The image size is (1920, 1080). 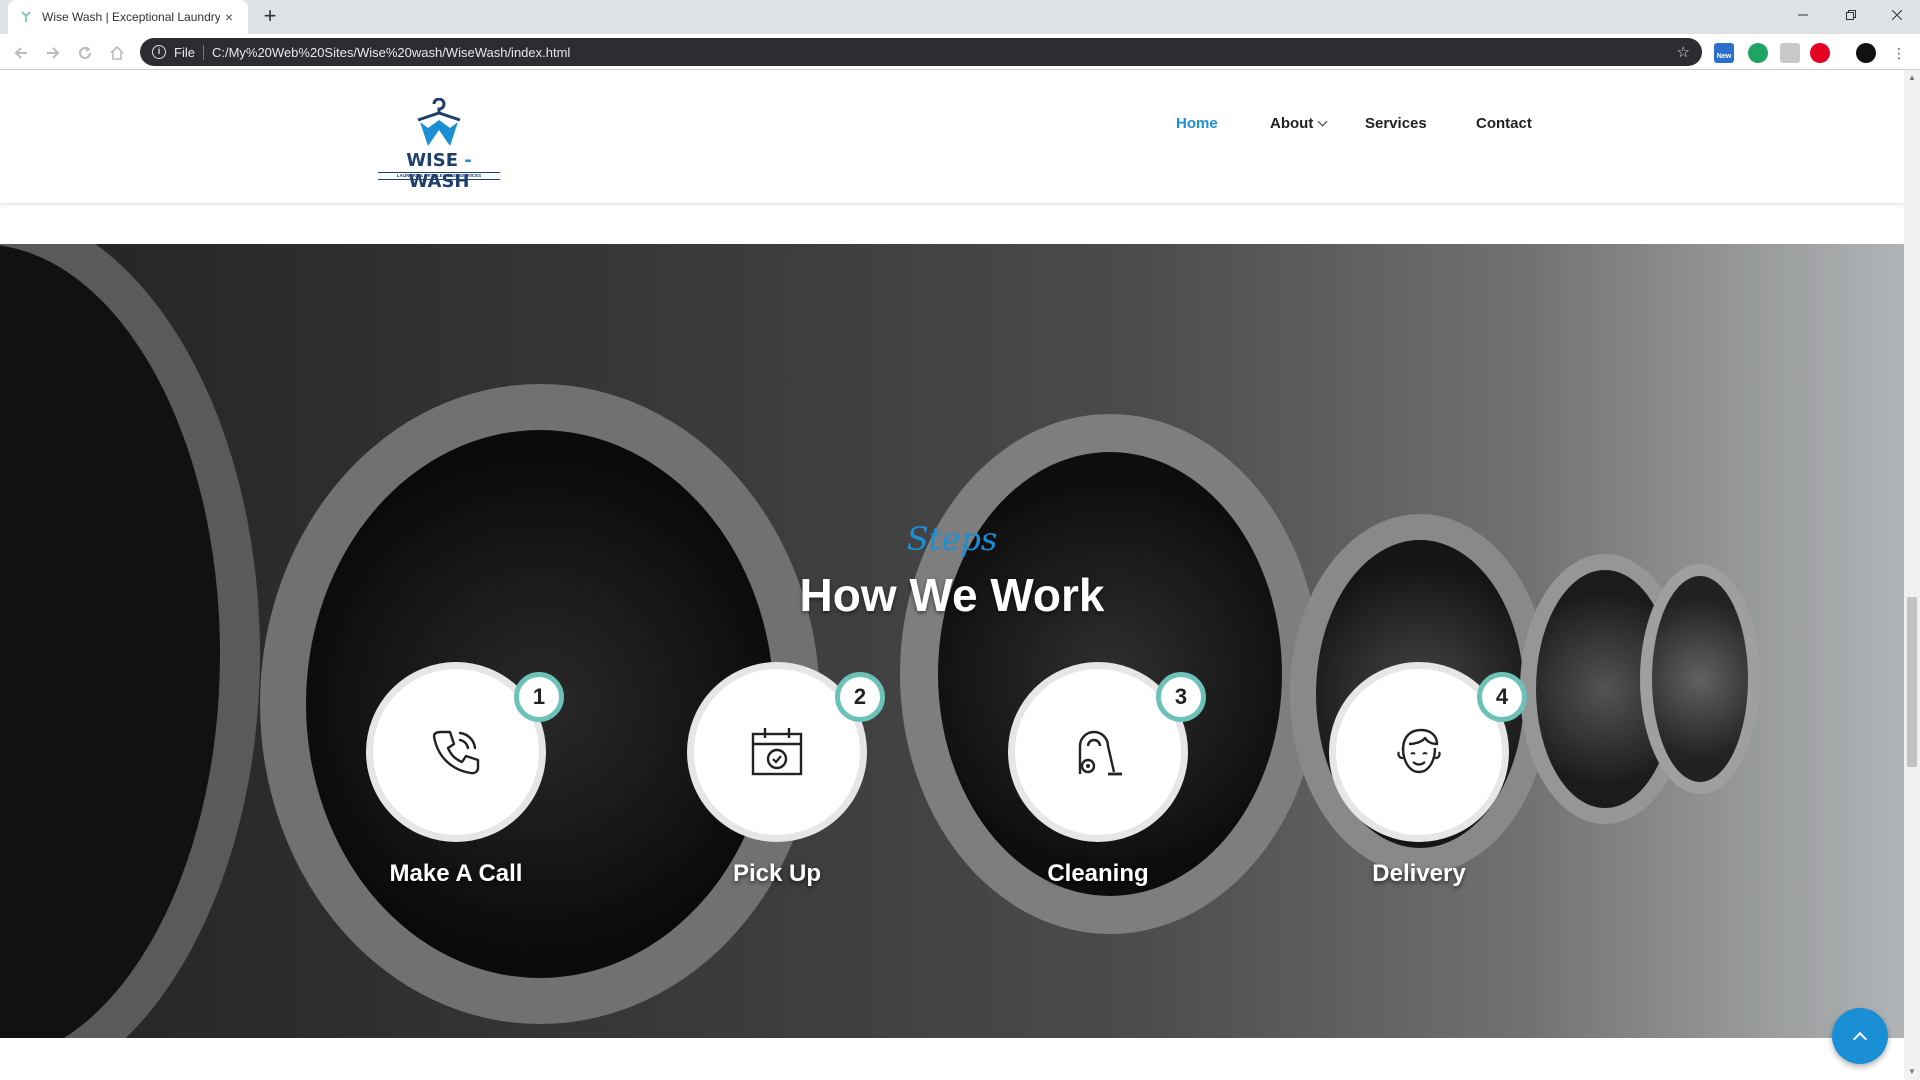 I want to click on step-label: Cleaning, so click(x=1098, y=873).